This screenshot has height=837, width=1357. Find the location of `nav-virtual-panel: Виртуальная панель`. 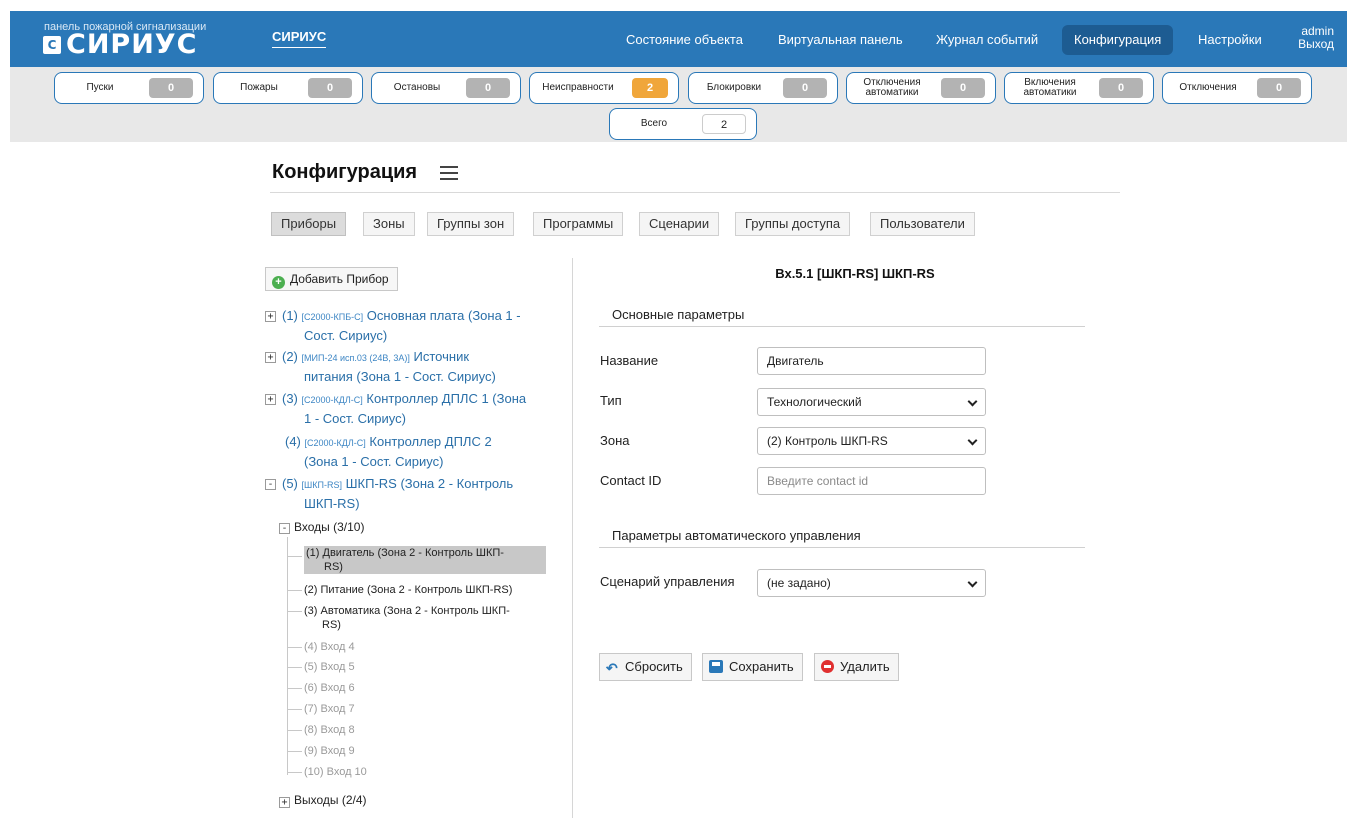

nav-virtual-panel: Виртуальная панель is located at coordinates (840, 40).